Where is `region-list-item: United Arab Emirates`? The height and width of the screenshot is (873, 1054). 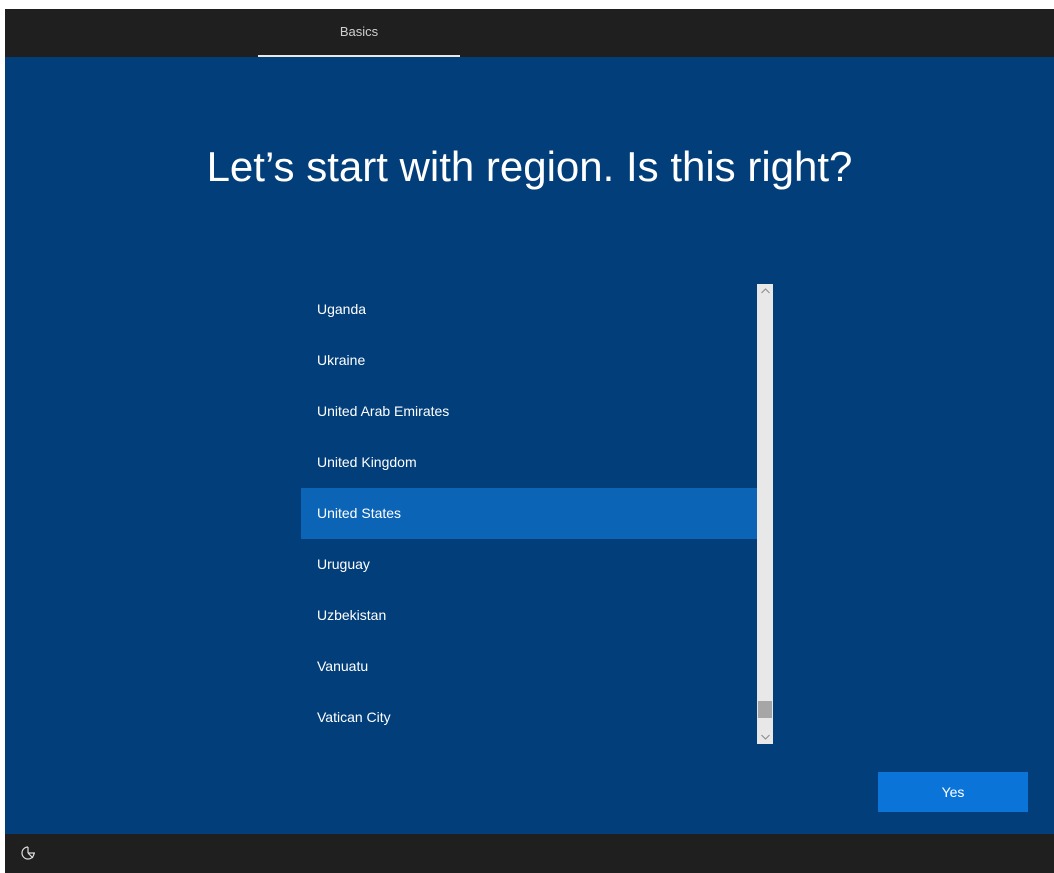
region-list-item: United Arab Emirates is located at coordinates (529, 411).